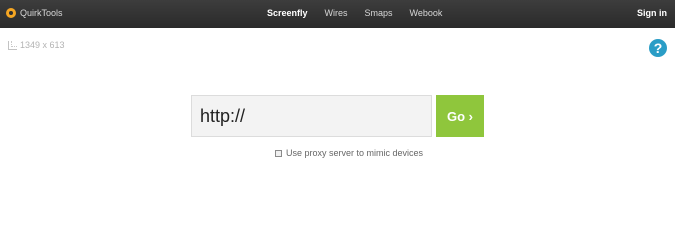 This screenshot has width=675, height=250. I want to click on brand: QuirkTools, so click(34, 13).